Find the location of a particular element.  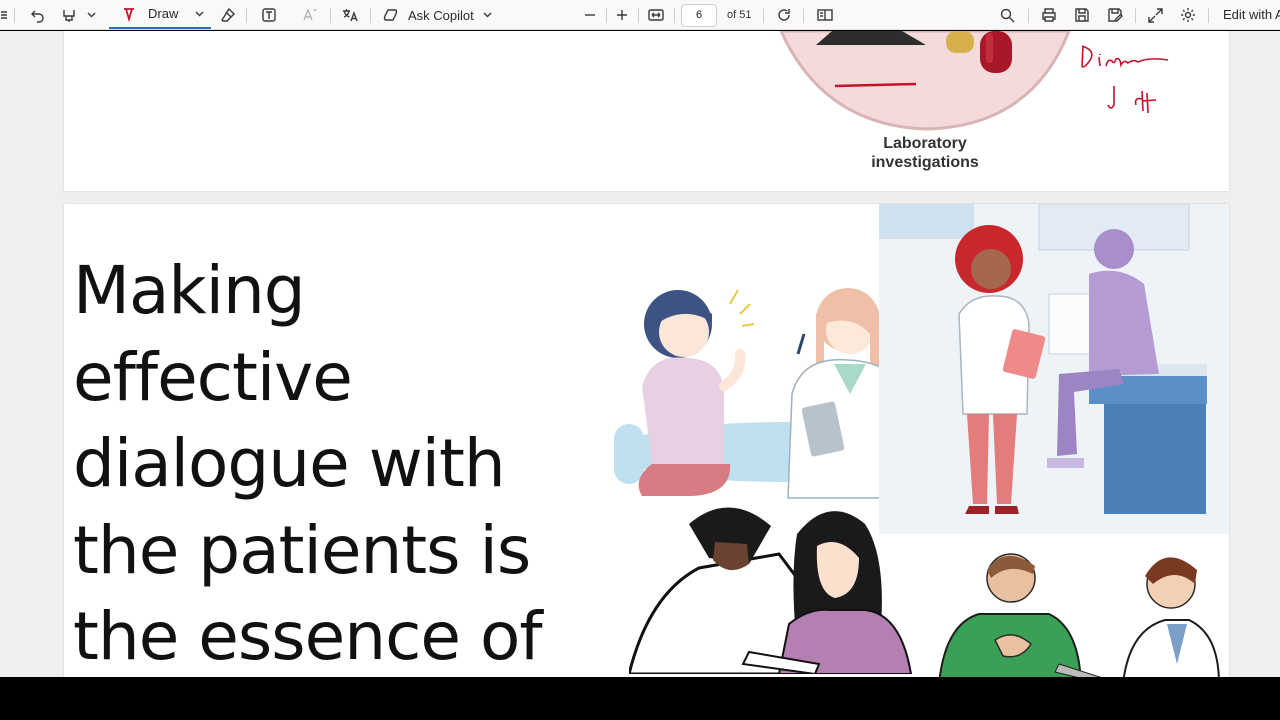

text-box-icon is located at coordinates (269, 15).